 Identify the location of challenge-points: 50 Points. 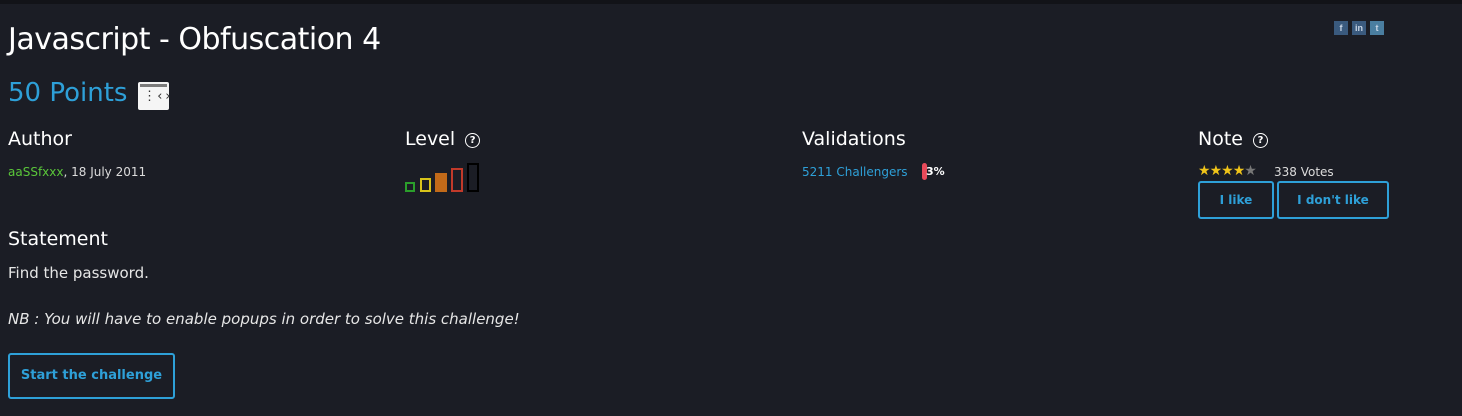
(68, 93).